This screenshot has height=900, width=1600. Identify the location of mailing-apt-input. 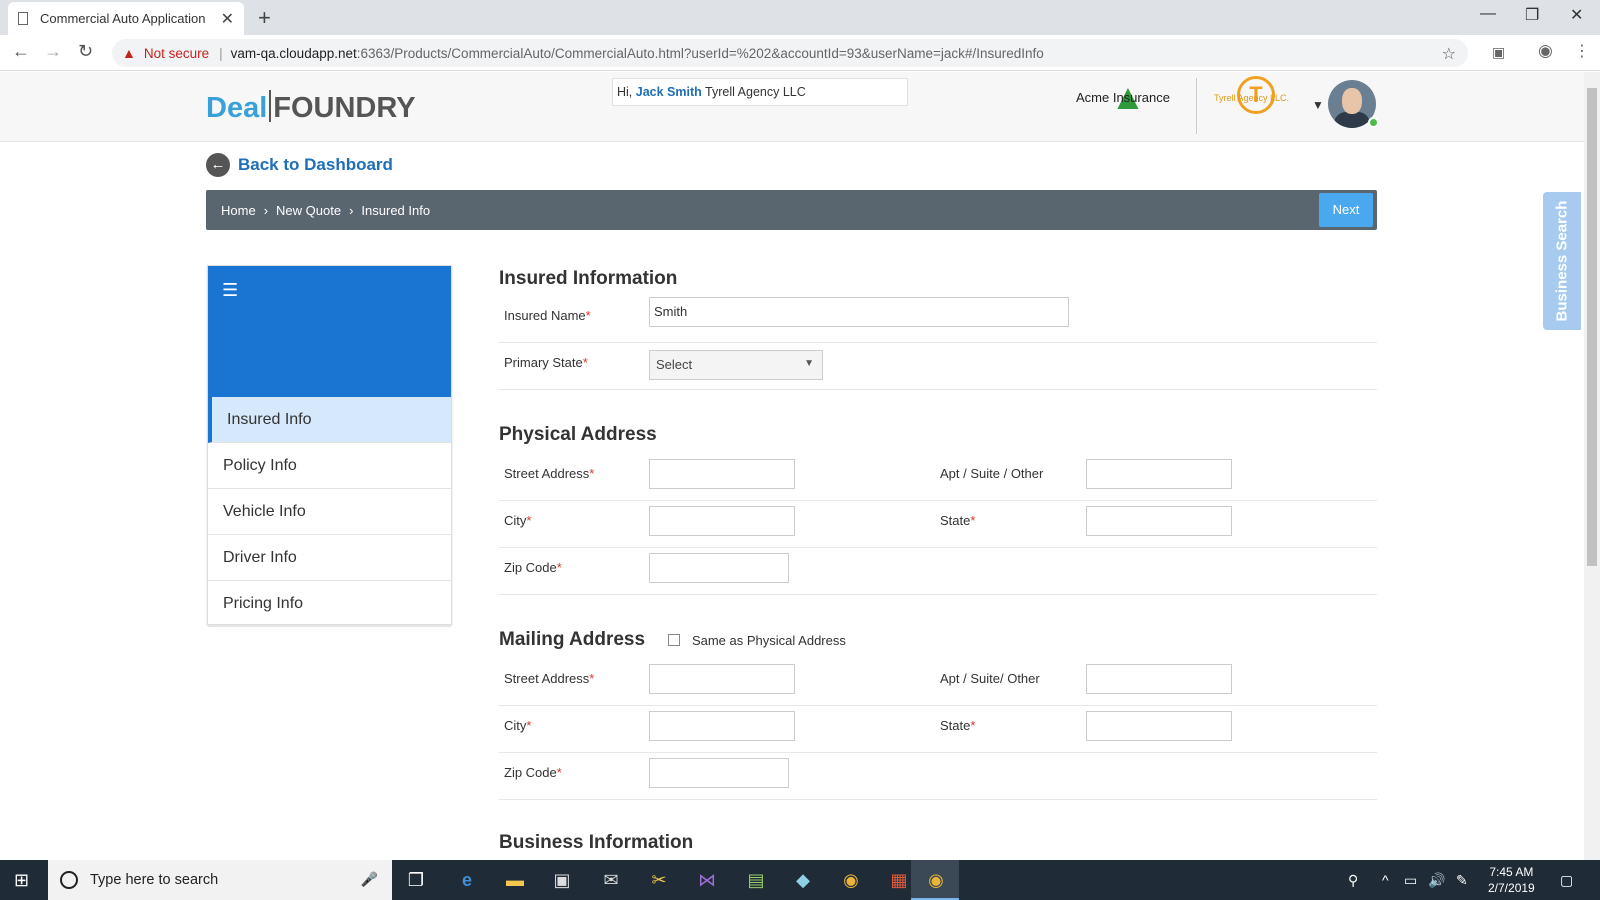
(1159, 679).